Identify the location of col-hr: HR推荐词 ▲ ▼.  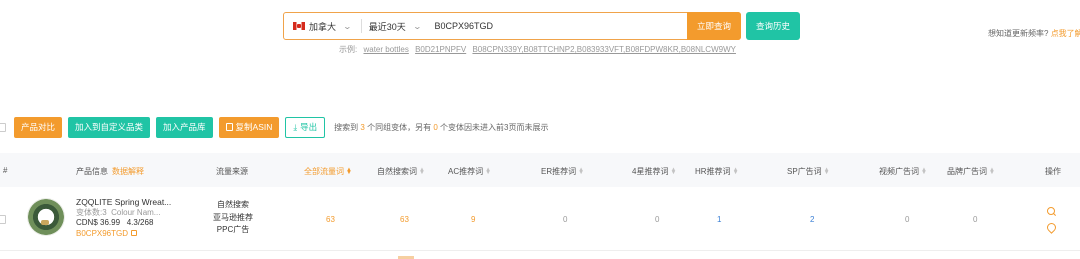
(717, 171).